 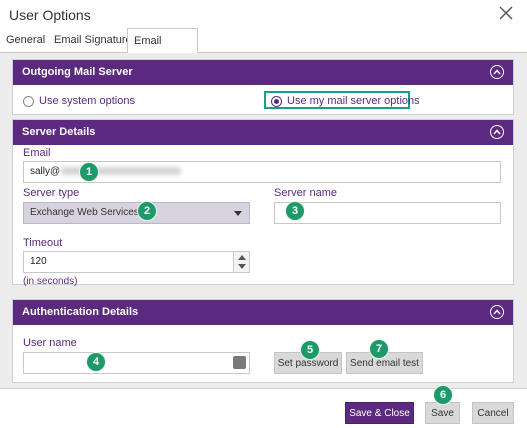 What do you see at coordinates (295, 211) in the screenshot?
I see `callout-badge-3: 3` at bounding box center [295, 211].